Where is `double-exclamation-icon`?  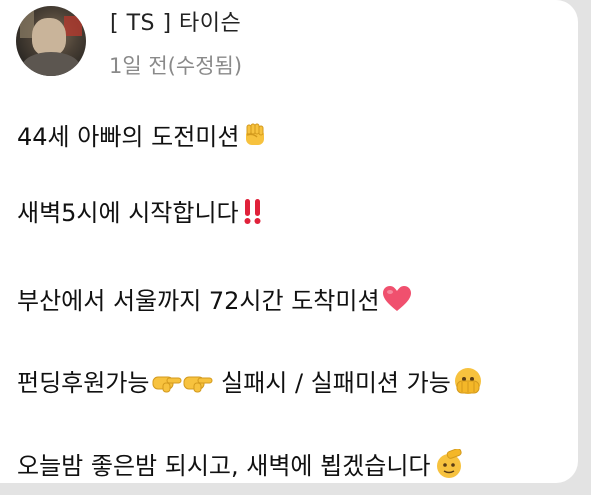
double-exclamation-icon is located at coordinates (253, 211).